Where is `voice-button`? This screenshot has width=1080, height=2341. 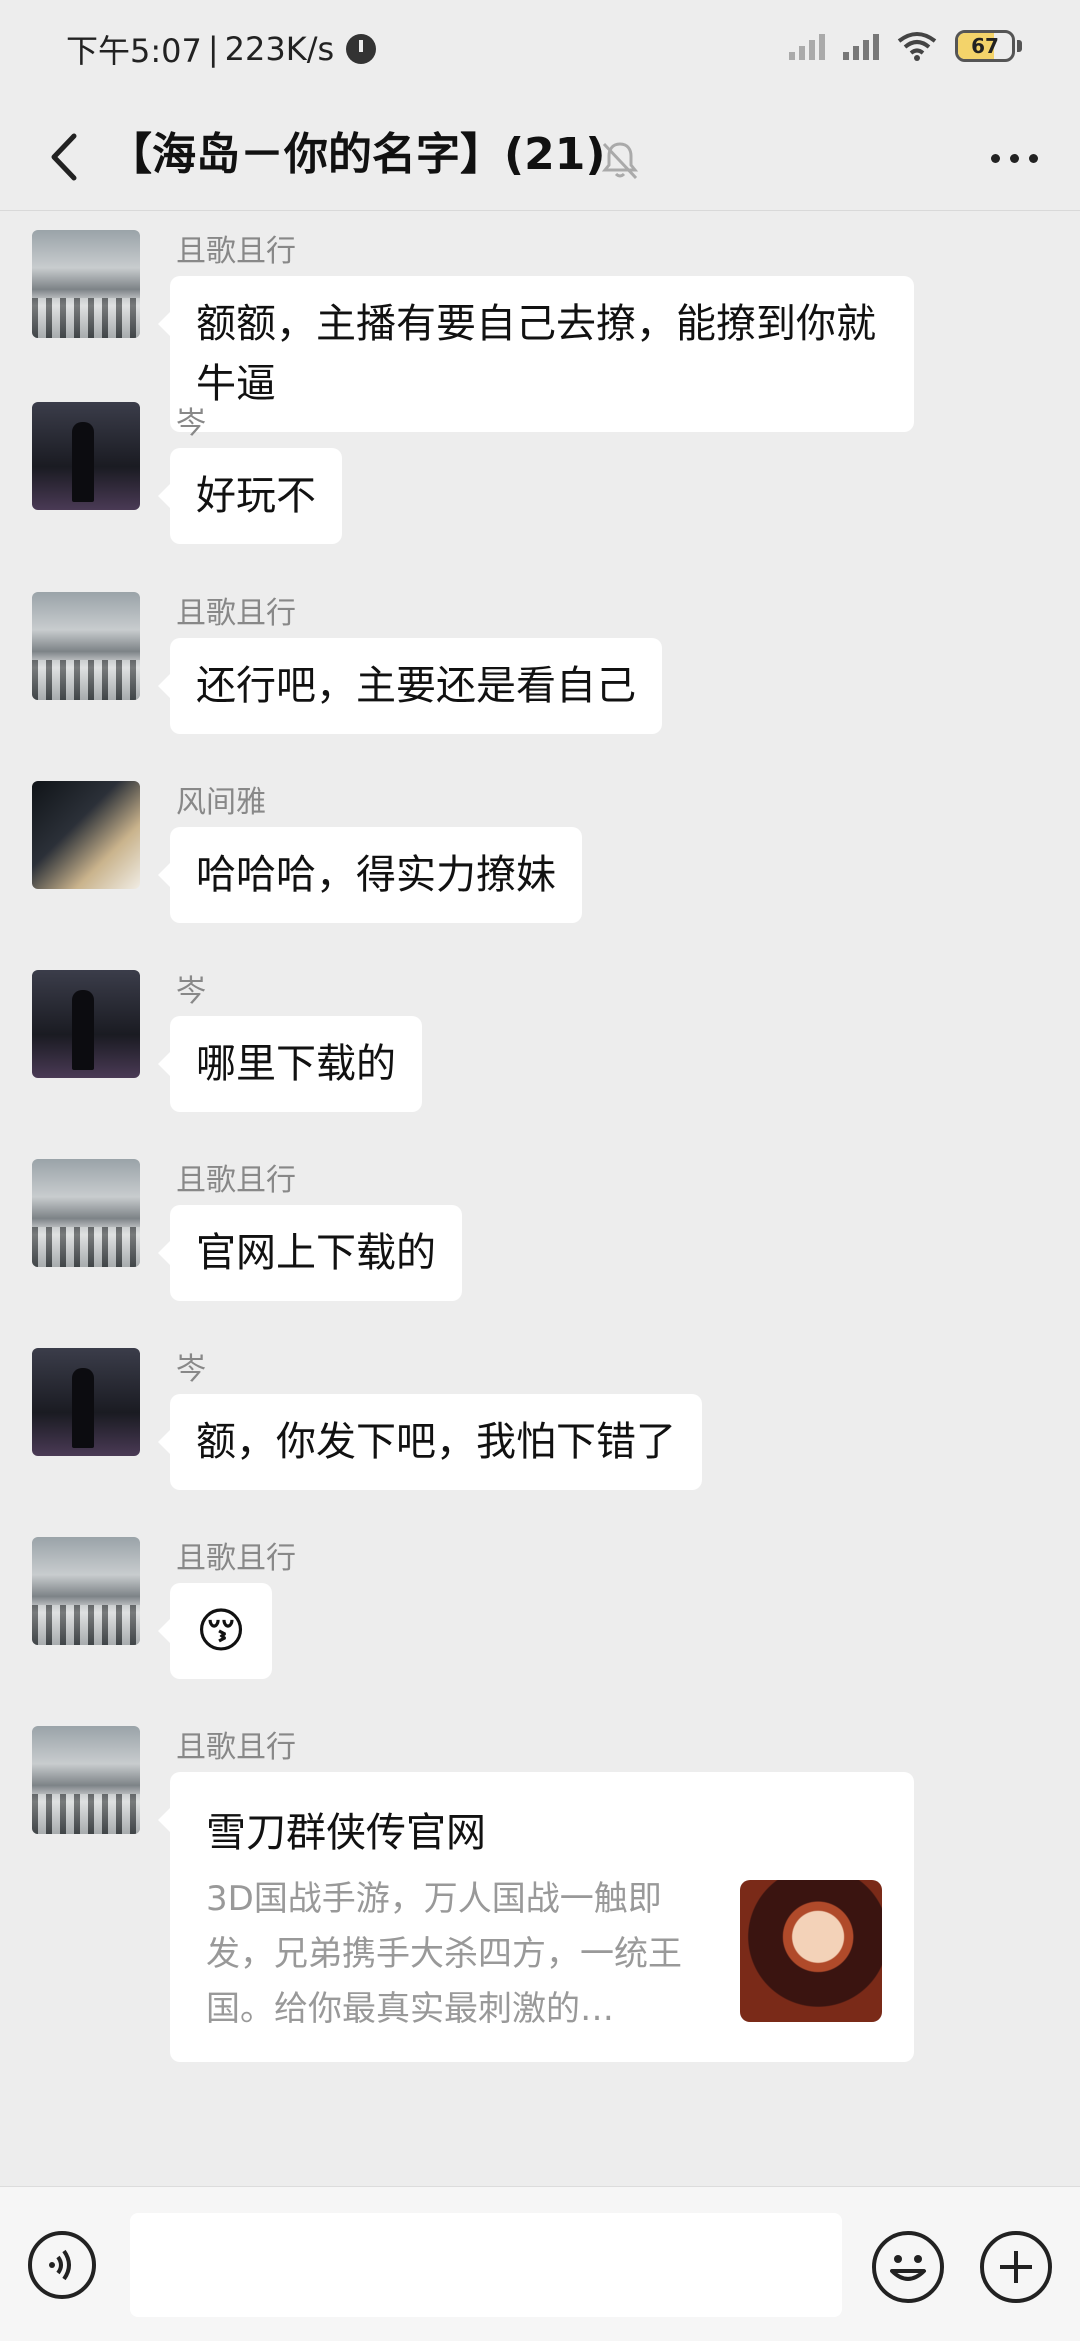 voice-button is located at coordinates (62, 2265).